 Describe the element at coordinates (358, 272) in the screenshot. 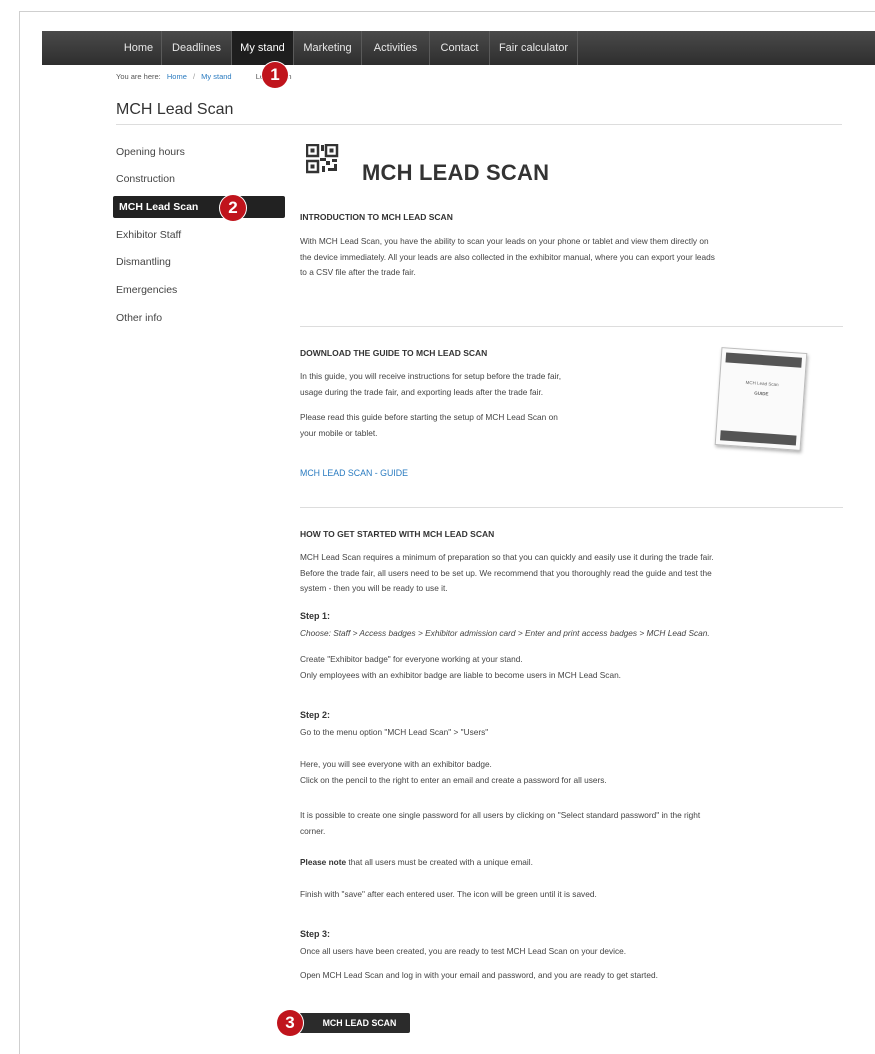

I see `intro-line: to a CSV file after the trade fair.` at that location.